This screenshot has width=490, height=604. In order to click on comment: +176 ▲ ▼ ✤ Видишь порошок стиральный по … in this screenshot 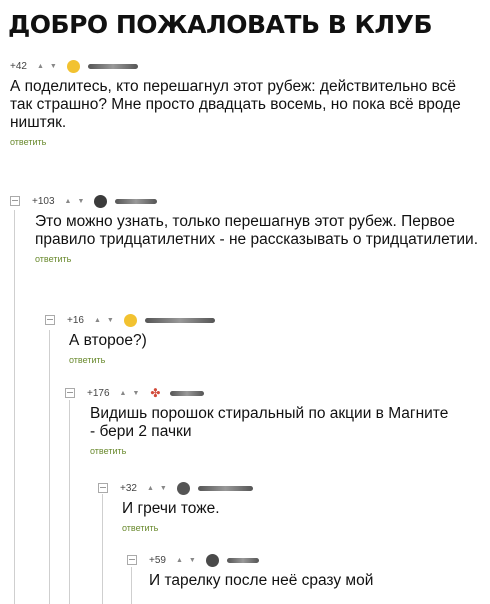, I will do `click(272, 420)`.